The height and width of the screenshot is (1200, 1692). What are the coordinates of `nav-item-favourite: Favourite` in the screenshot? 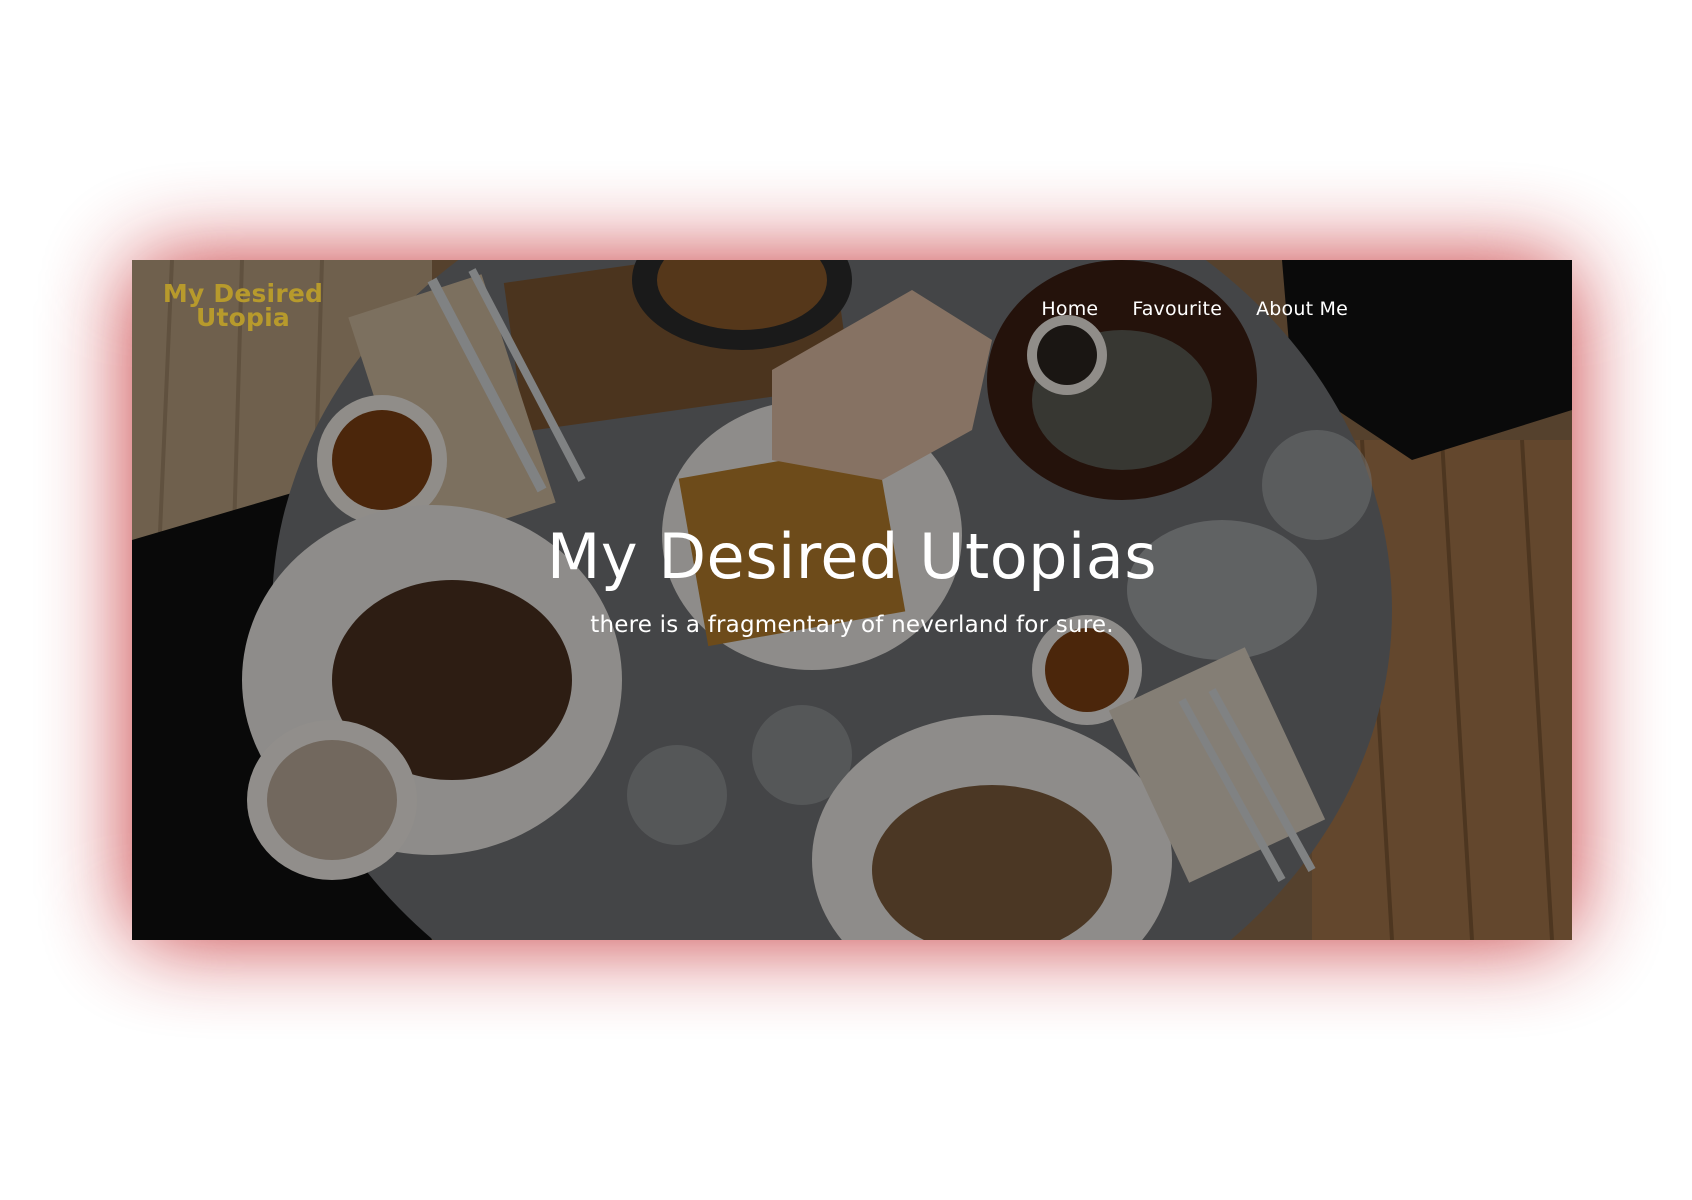 It's located at (1177, 309).